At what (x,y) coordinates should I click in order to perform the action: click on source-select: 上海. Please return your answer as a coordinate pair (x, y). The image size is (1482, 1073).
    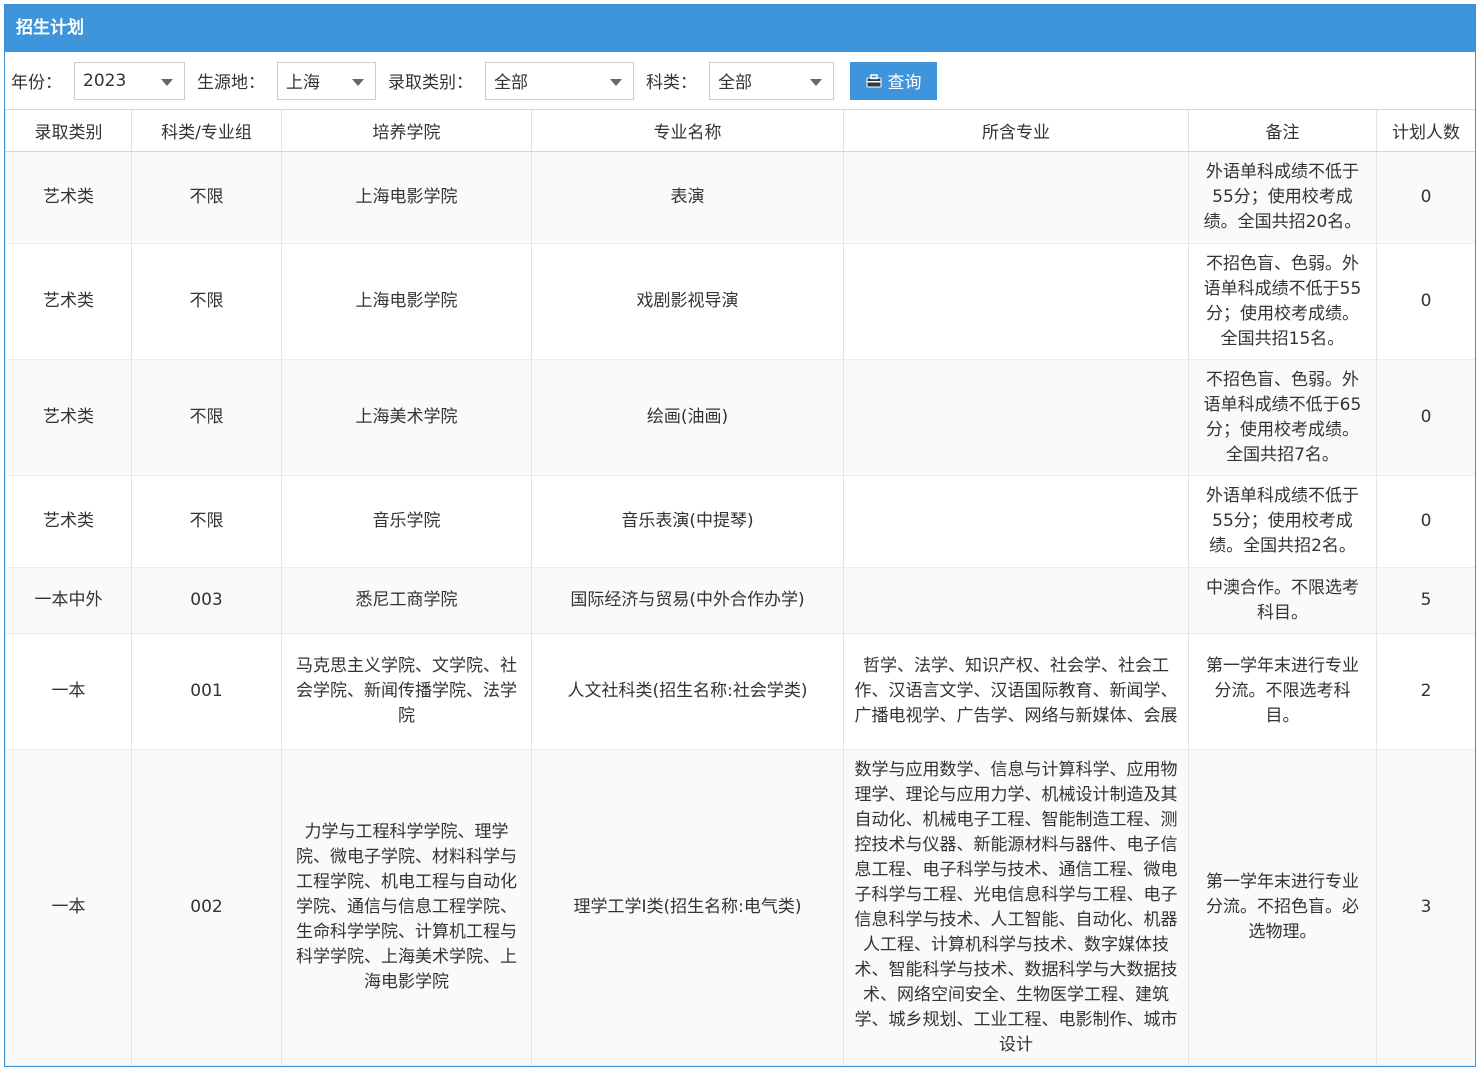
    Looking at the image, I should click on (326, 80).